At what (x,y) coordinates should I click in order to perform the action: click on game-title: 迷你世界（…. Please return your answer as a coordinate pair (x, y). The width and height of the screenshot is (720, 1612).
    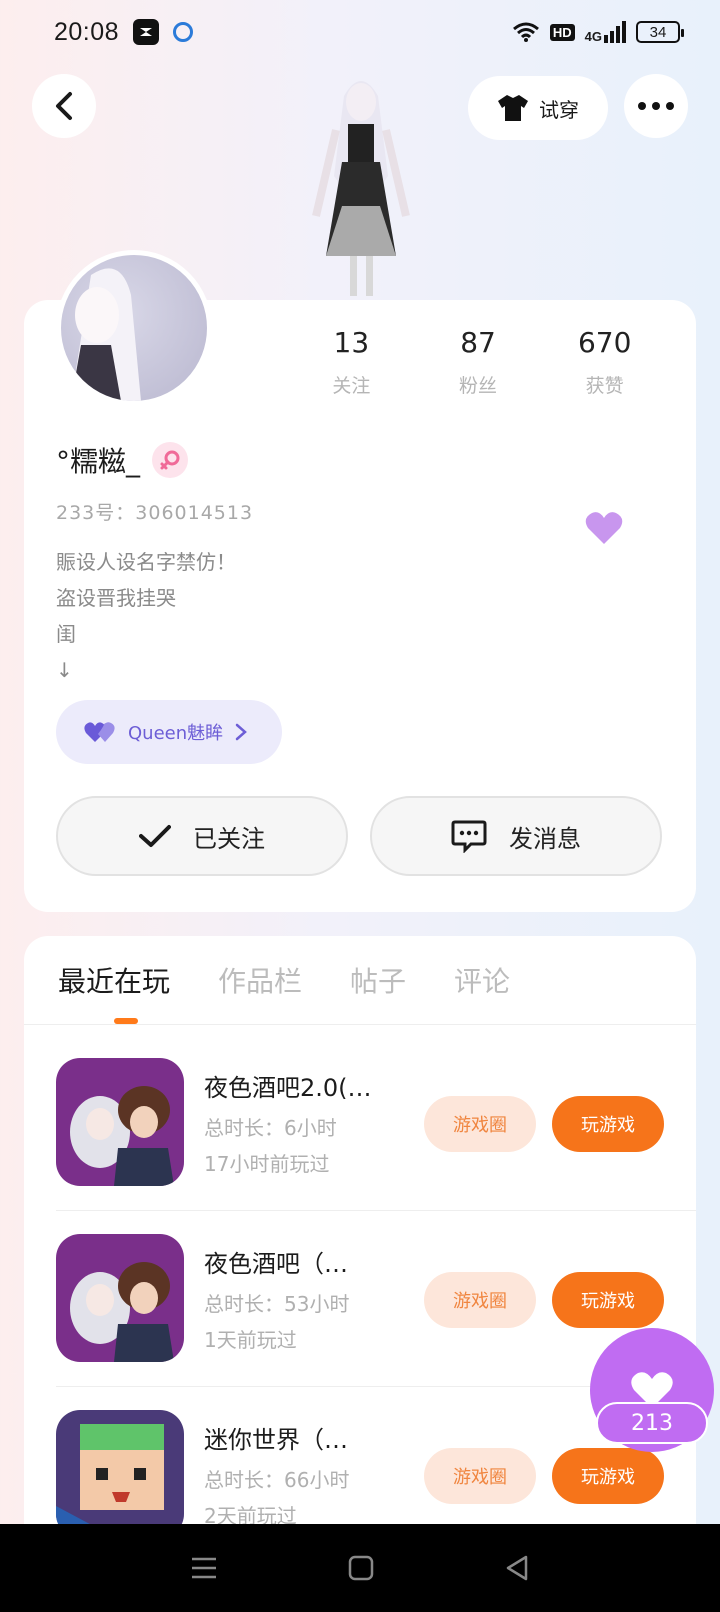
    Looking at the image, I should click on (276, 1440).